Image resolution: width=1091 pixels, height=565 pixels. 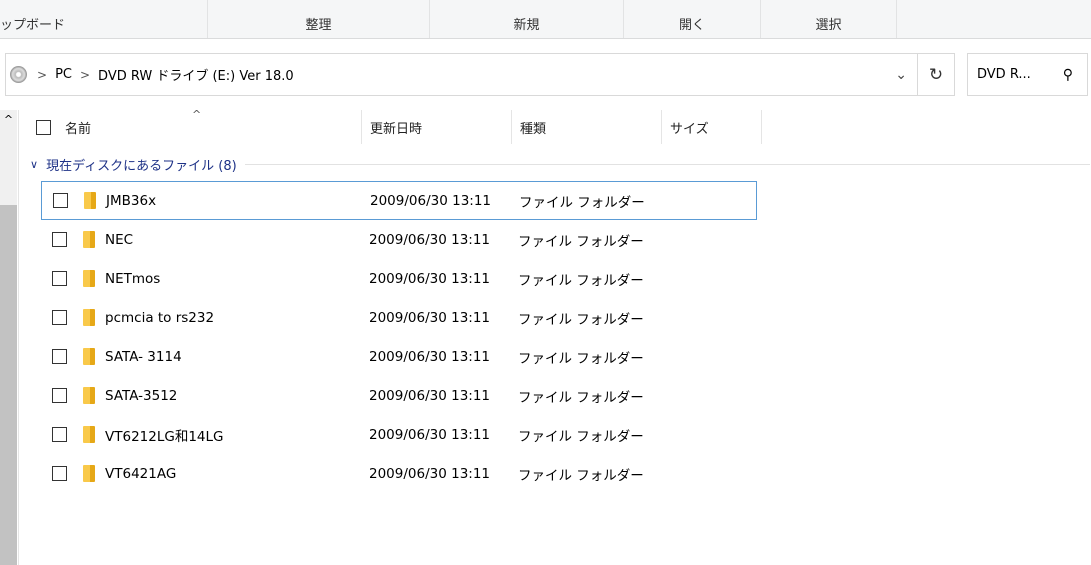 I want to click on column-date-label: 更新日時, so click(x=396, y=129).